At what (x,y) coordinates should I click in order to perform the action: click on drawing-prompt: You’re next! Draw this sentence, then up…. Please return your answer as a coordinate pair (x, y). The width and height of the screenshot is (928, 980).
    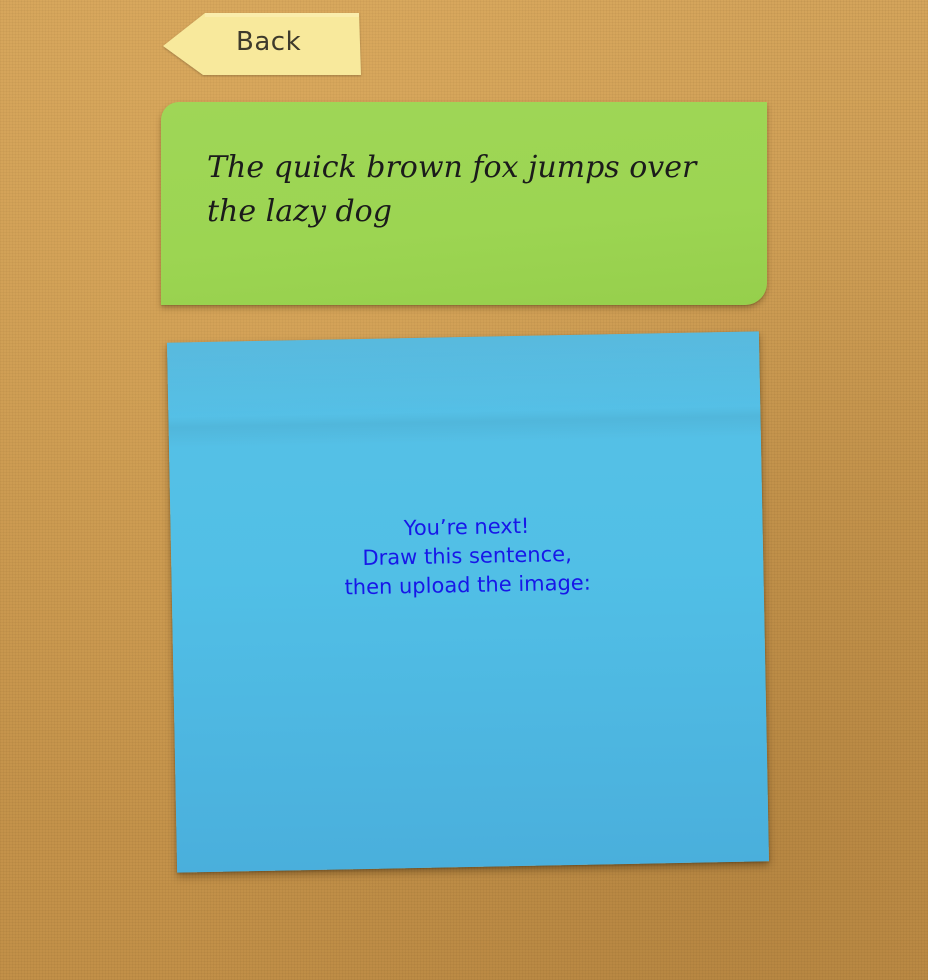
    Looking at the image, I should click on (467, 556).